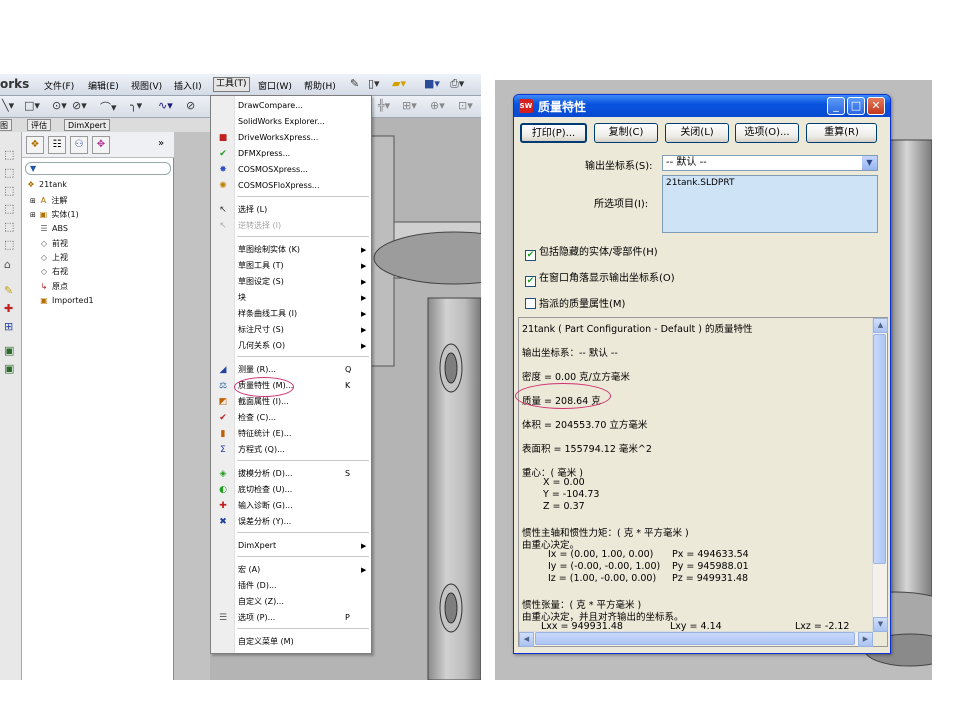 This screenshot has height=720, width=960. I want to click on assigned-mass-checkbox: 指派的质量属性(M), so click(575, 302).